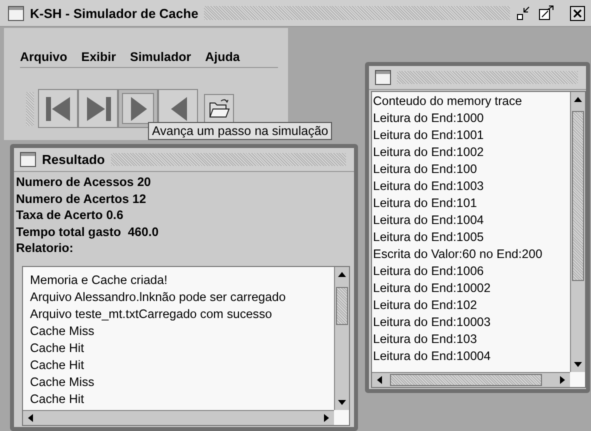 This screenshot has height=431, width=591. I want to click on trace-line: Leitura do End:1006, so click(428, 271).